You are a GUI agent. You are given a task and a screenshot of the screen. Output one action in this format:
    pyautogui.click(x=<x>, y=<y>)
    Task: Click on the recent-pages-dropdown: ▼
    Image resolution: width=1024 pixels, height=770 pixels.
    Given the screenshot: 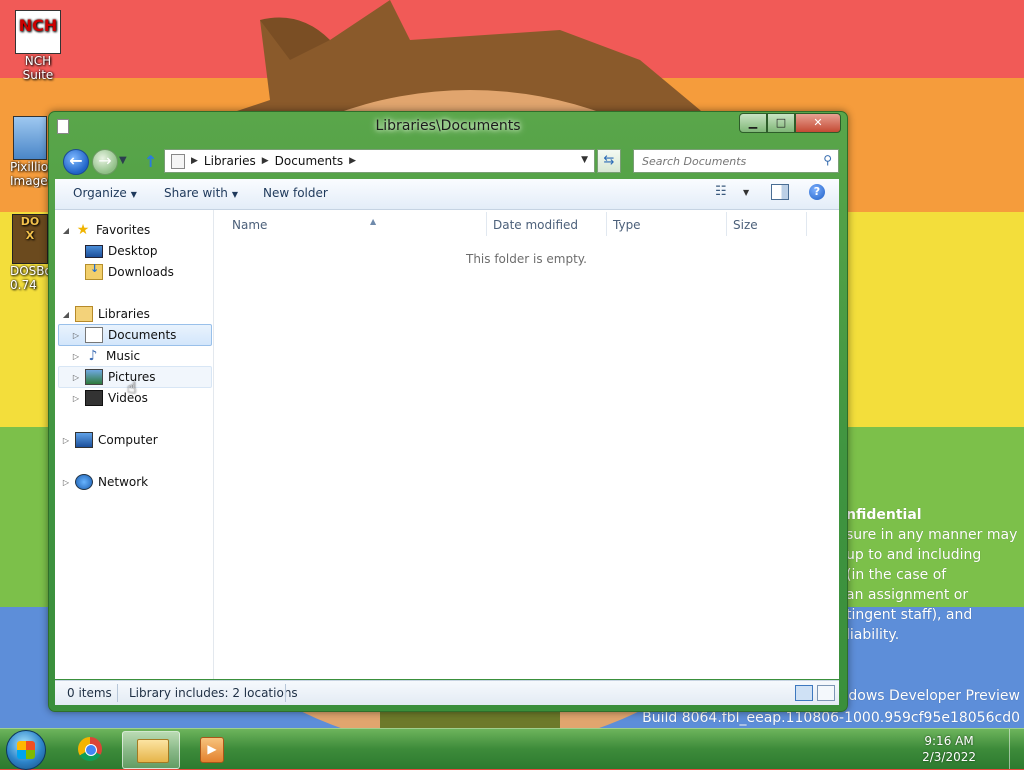 What is the action you would take?
    pyautogui.click(x=123, y=160)
    